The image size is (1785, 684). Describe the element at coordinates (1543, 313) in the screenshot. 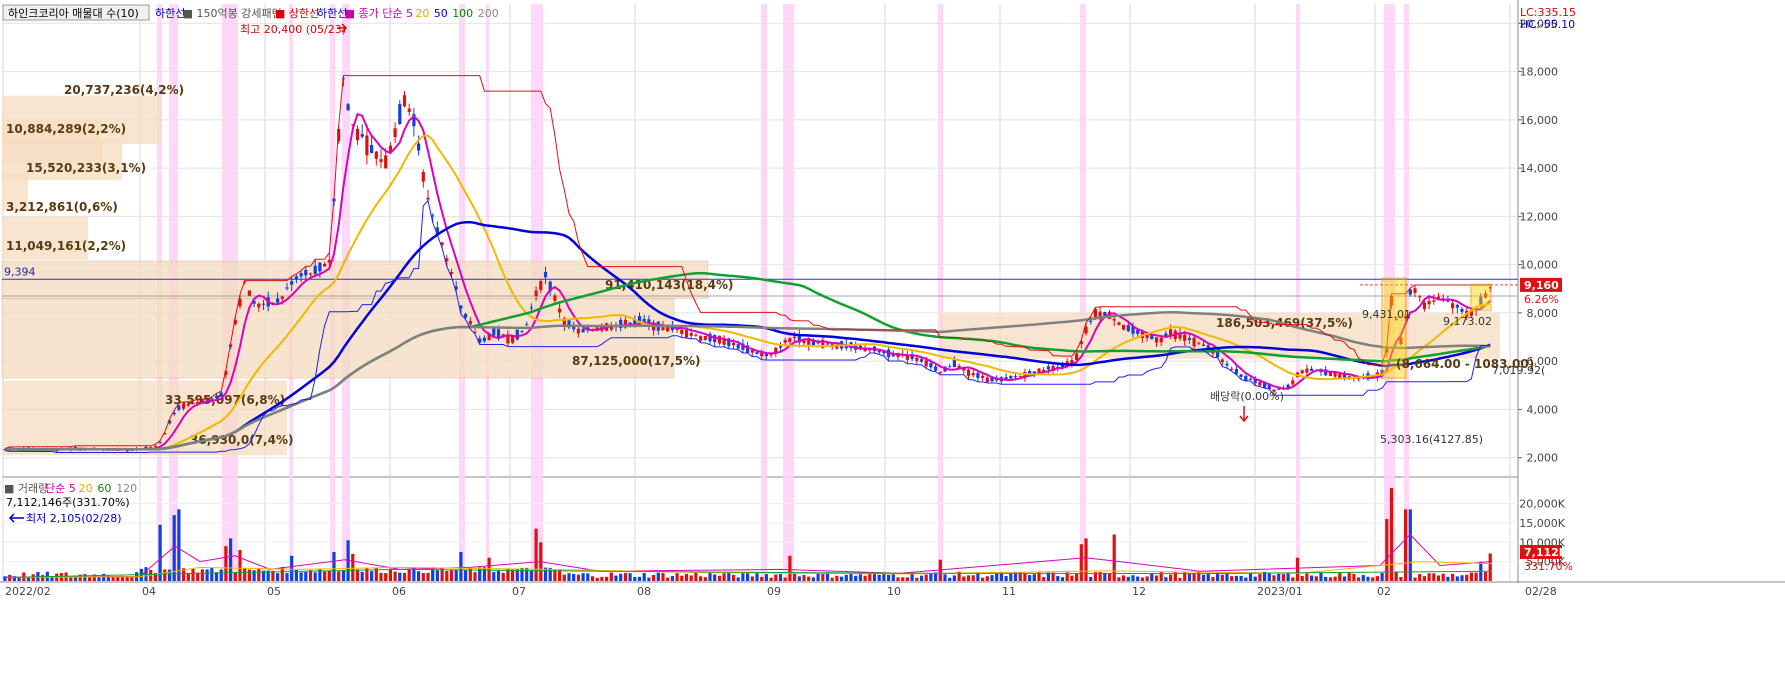

I see `price-tick-label: 8,000` at that location.